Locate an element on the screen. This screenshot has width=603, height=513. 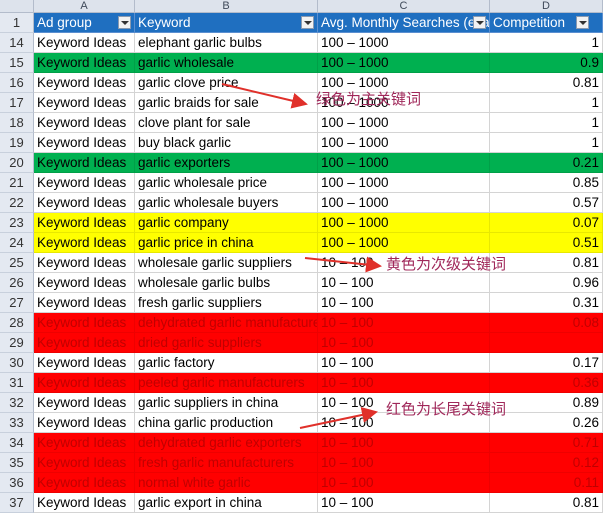
annotation-yellow-secondary-keywords: 黄色为次级关键词 is located at coordinates (446, 264).